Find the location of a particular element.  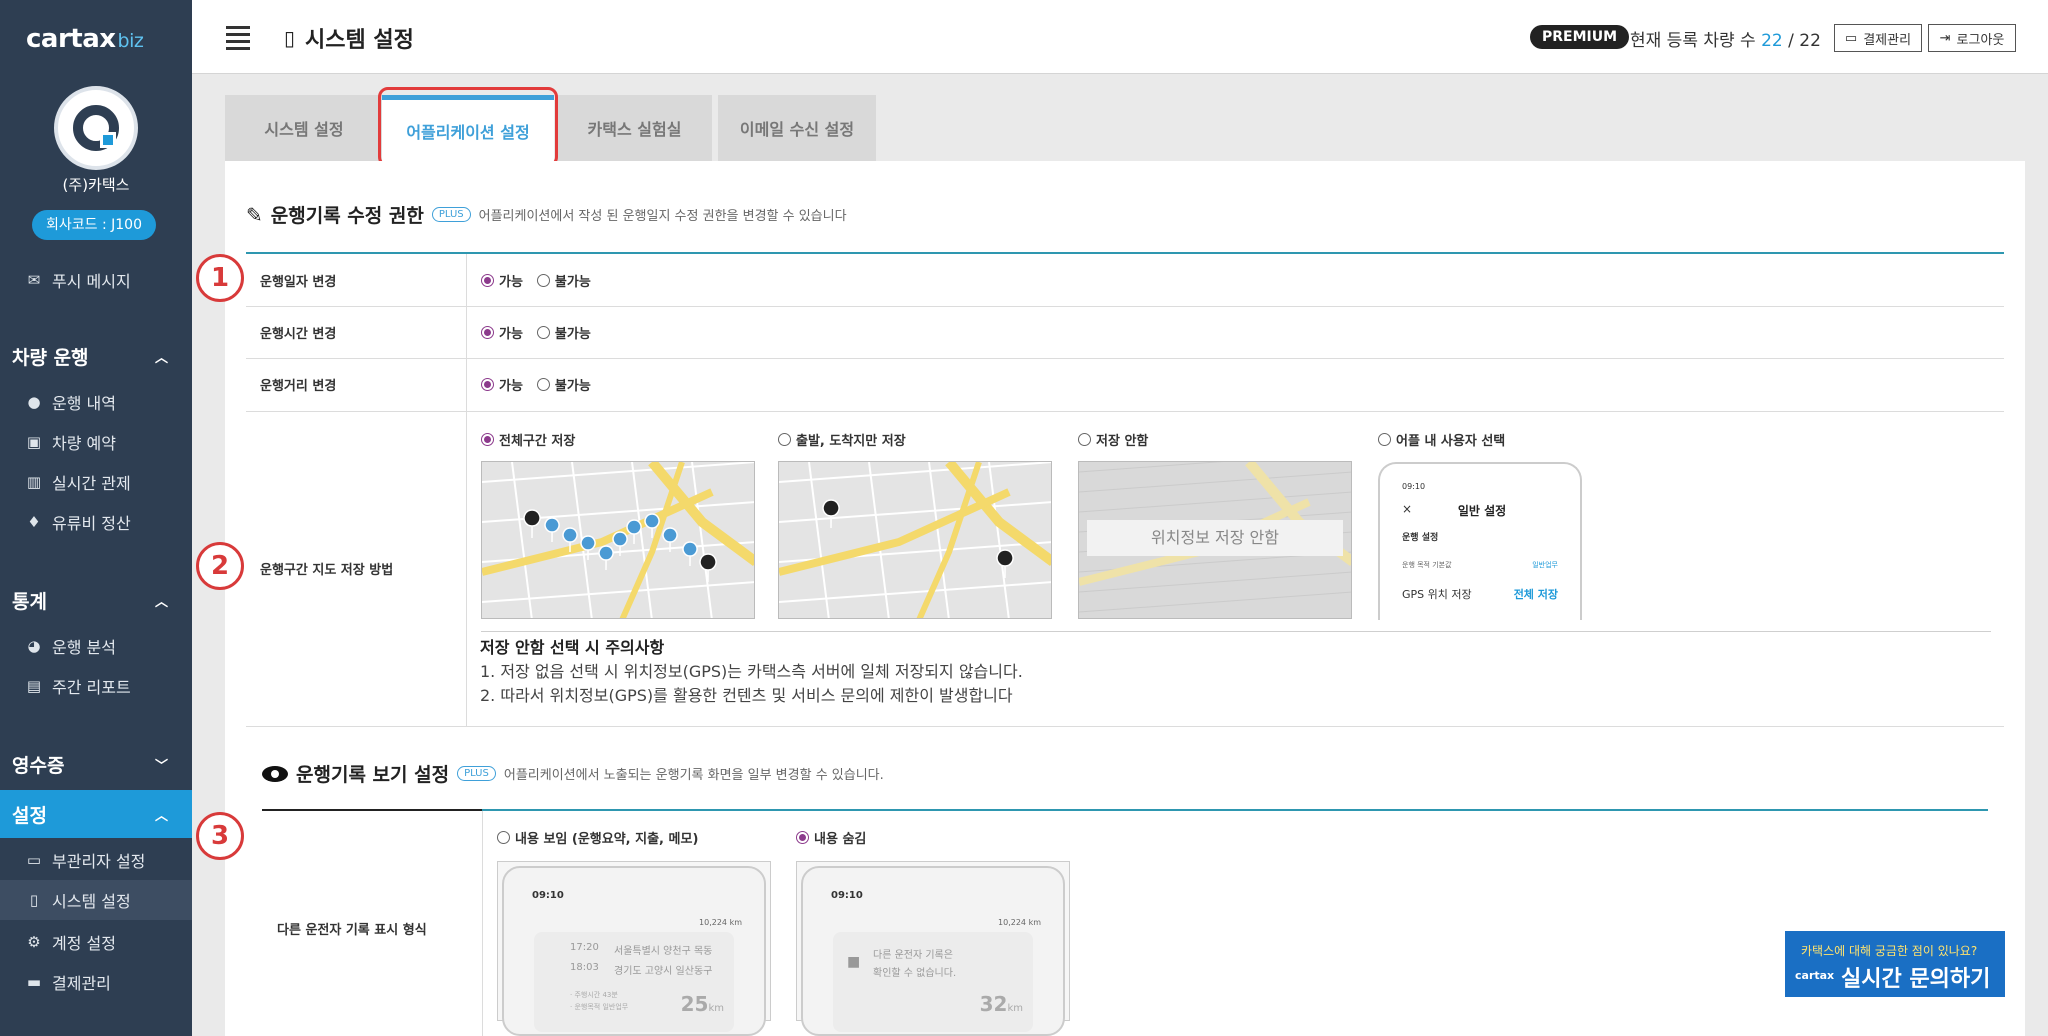

sidebar-item-vehicle-reservation: ▣ 차량 예약 is located at coordinates (71, 442).